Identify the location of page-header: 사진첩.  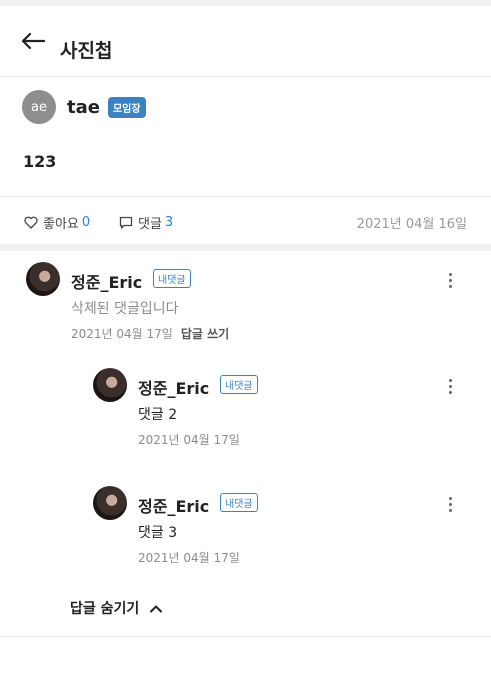
(245, 41).